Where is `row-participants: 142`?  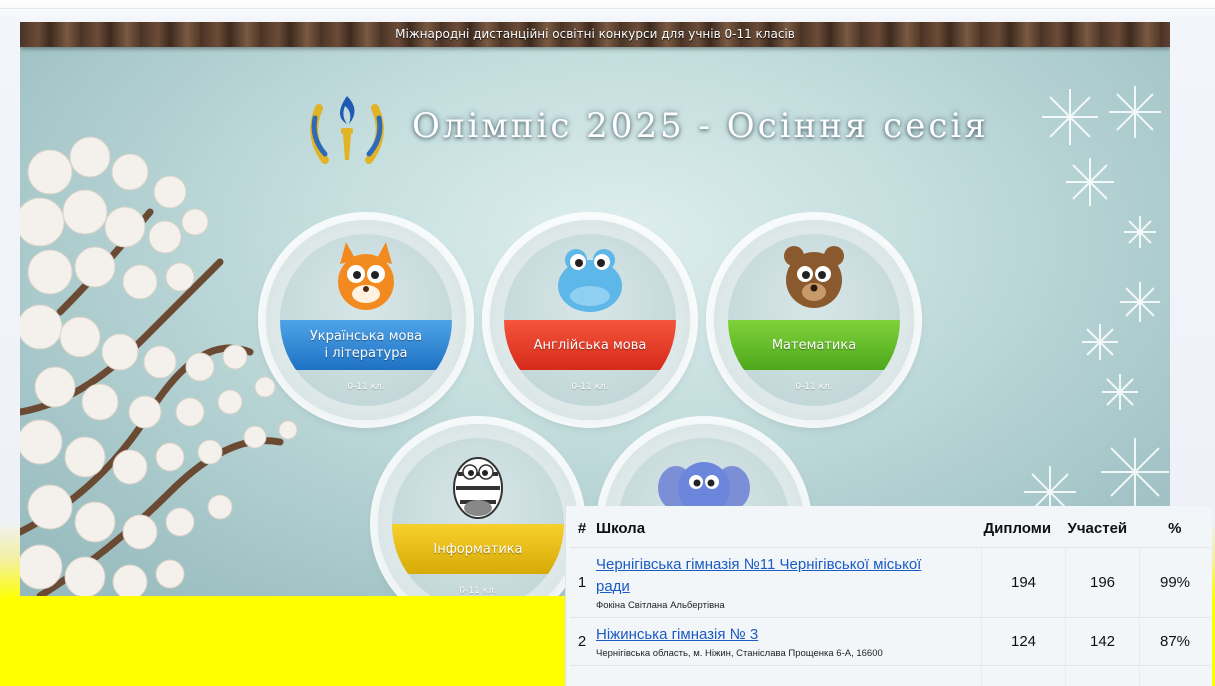
row-participants: 142 is located at coordinates (1102, 641).